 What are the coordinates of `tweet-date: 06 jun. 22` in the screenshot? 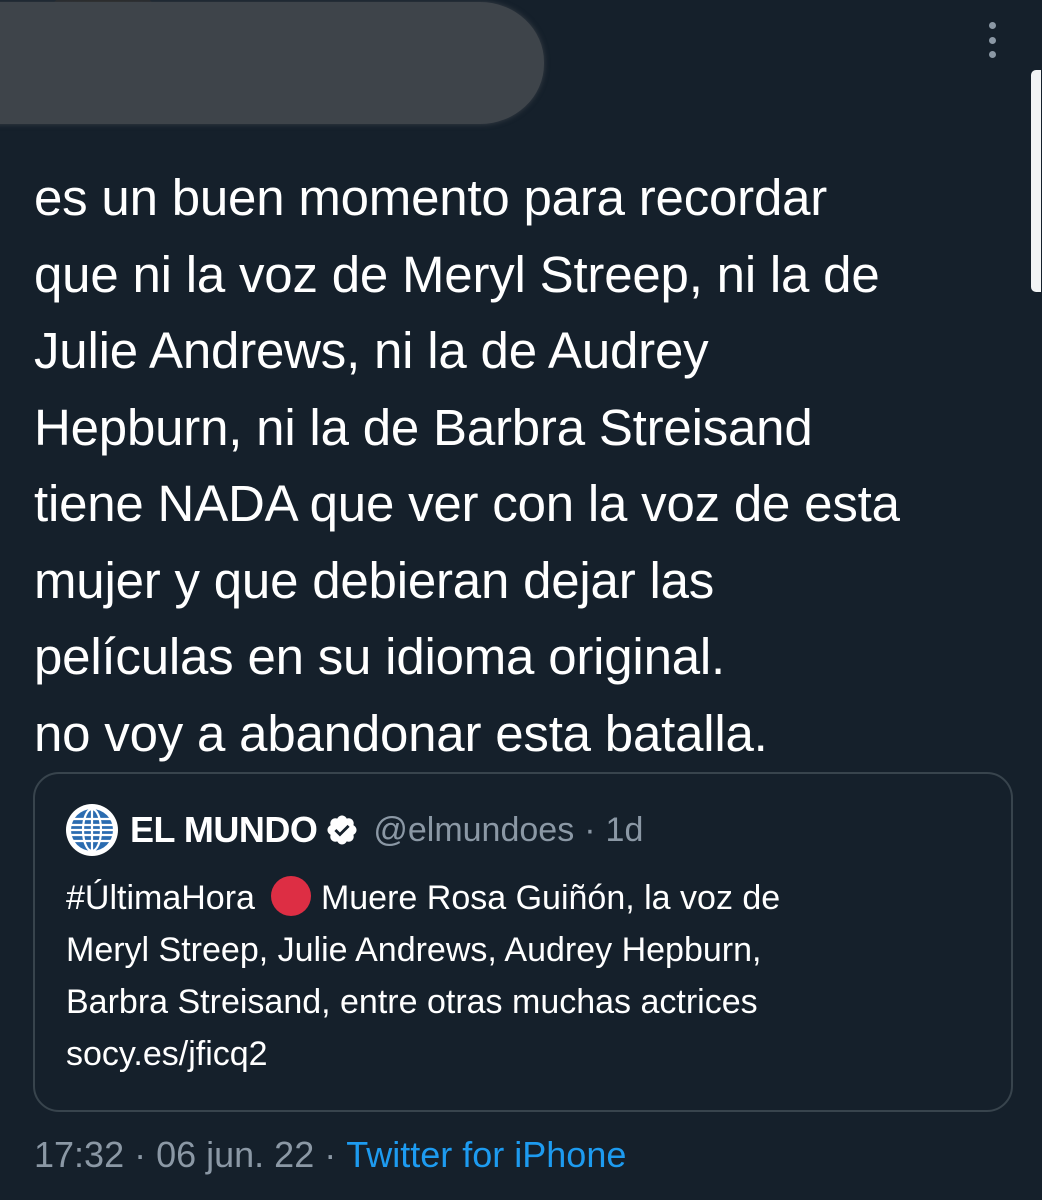 It's located at (235, 1154).